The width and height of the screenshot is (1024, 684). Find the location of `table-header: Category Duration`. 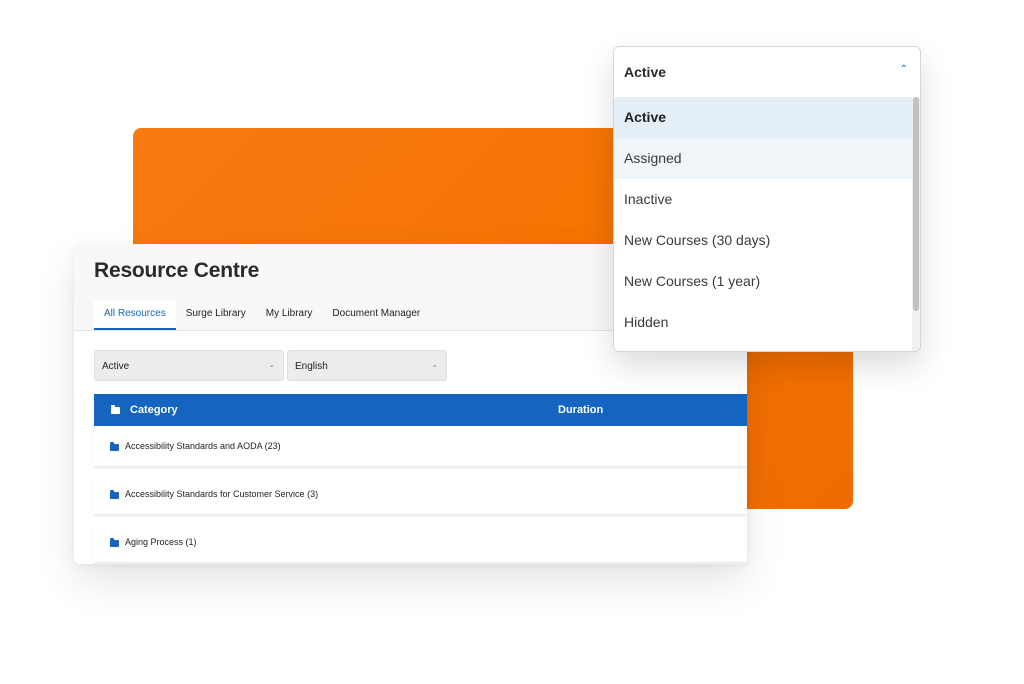

table-header: Category Duration is located at coordinates (420, 410).